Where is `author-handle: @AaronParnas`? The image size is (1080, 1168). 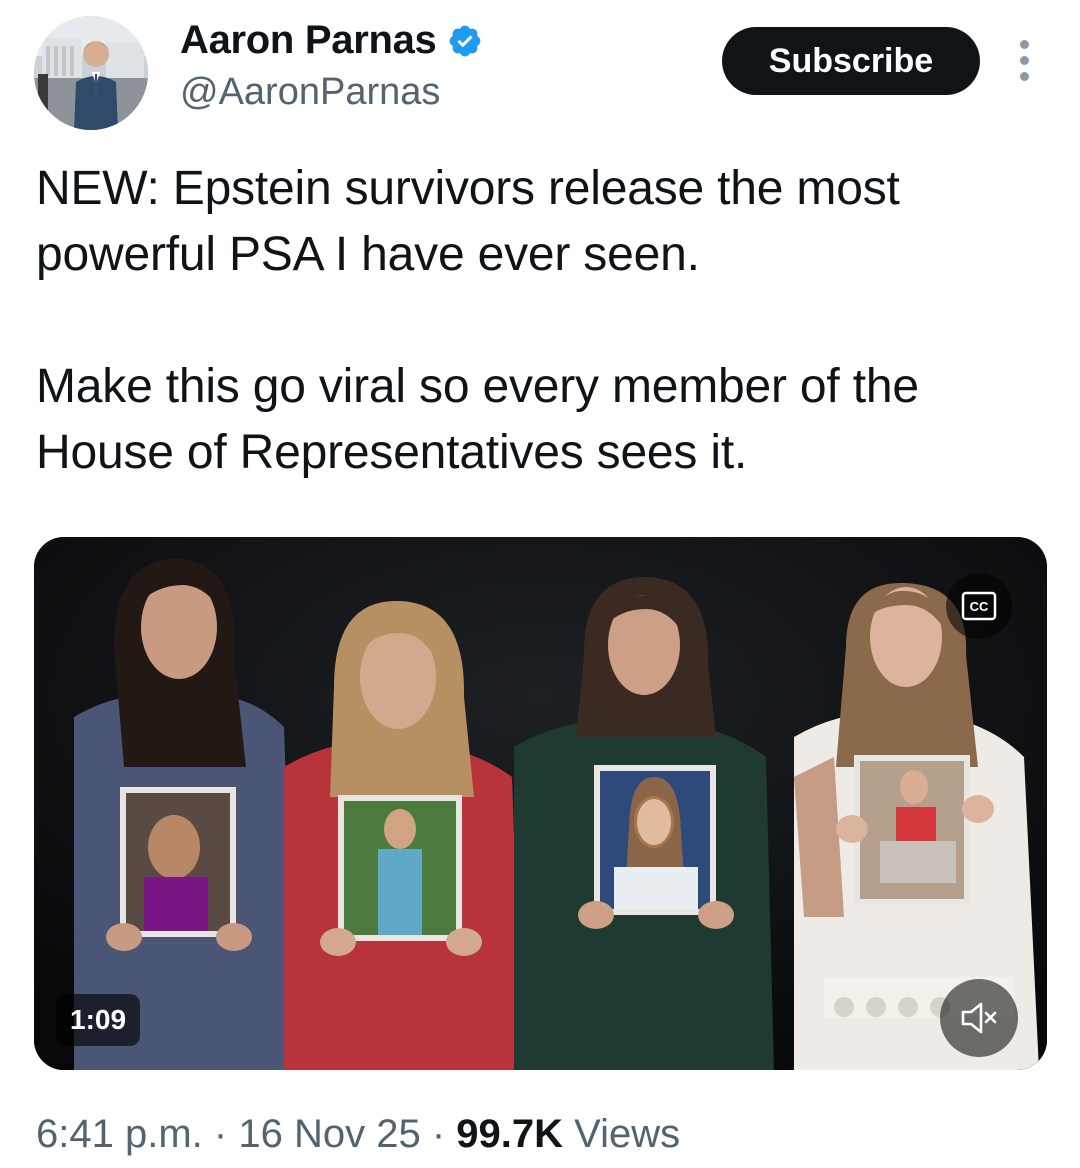 author-handle: @AaronParnas is located at coordinates (310, 92).